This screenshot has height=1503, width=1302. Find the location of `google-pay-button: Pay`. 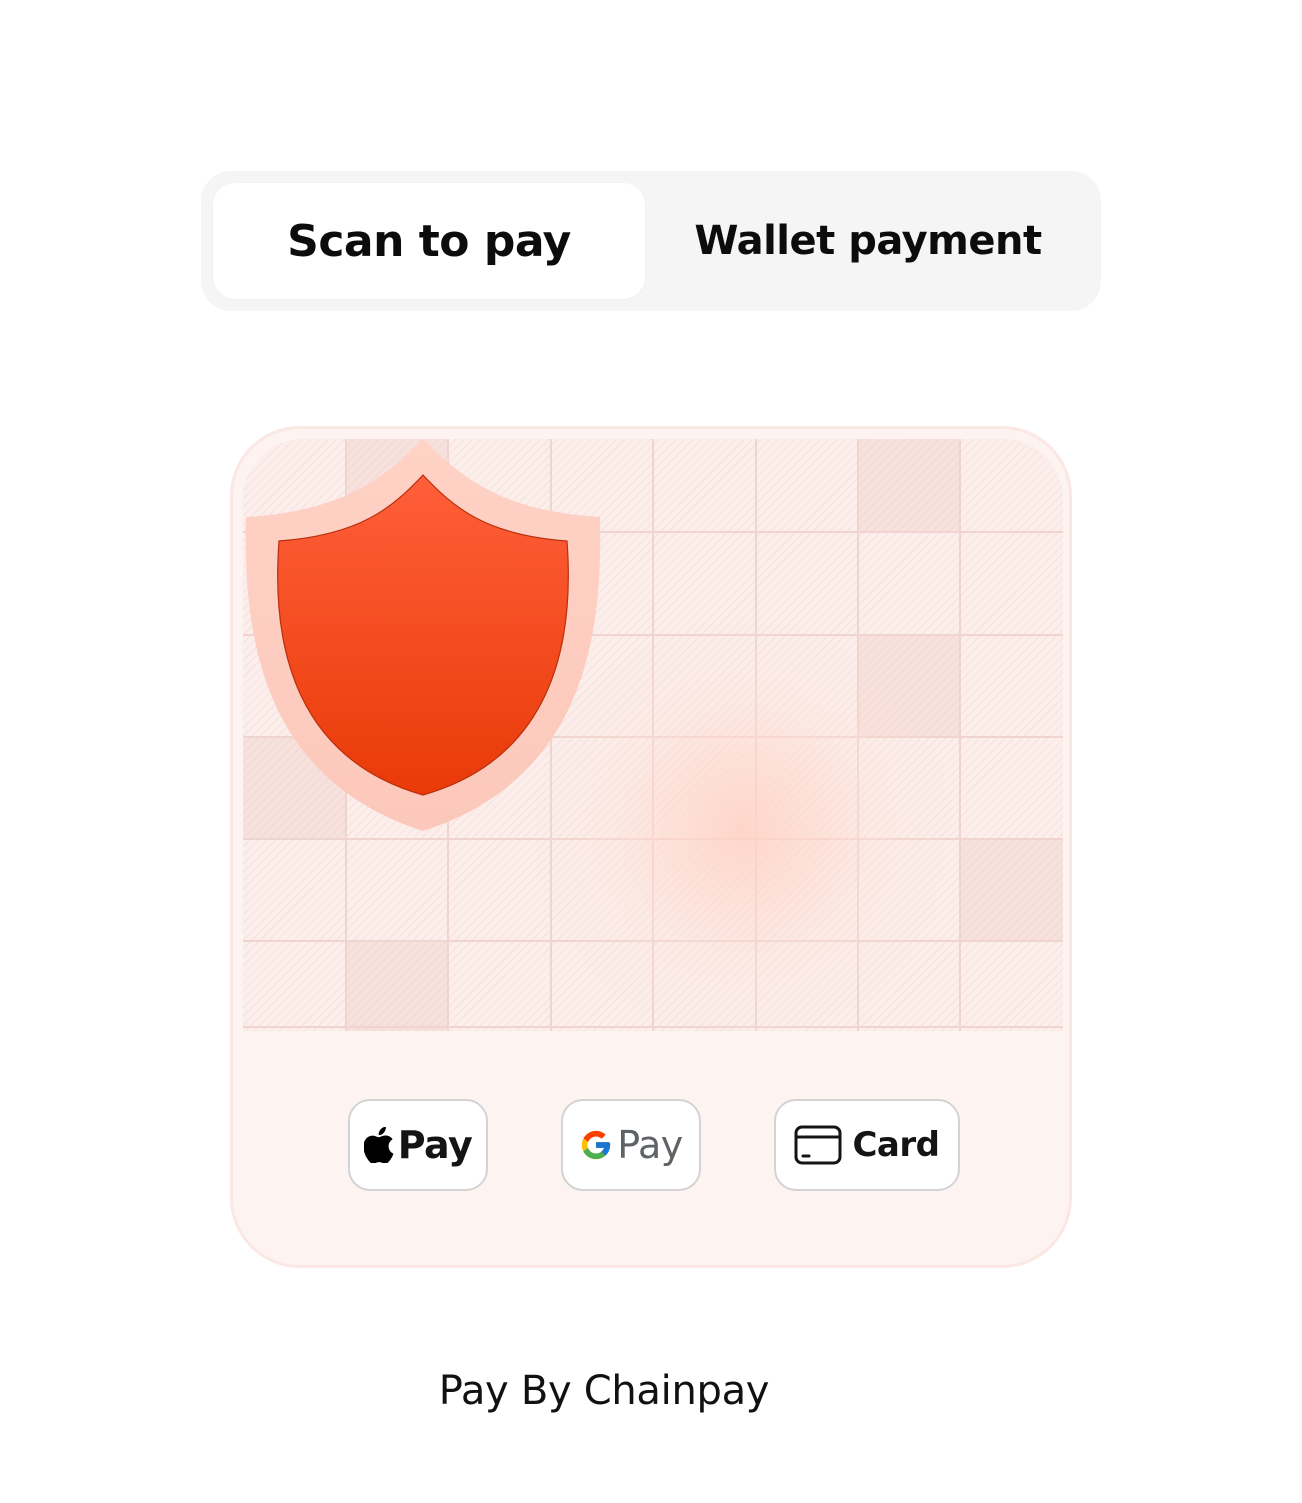

google-pay-button: Pay is located at coordinates (631, 1145).